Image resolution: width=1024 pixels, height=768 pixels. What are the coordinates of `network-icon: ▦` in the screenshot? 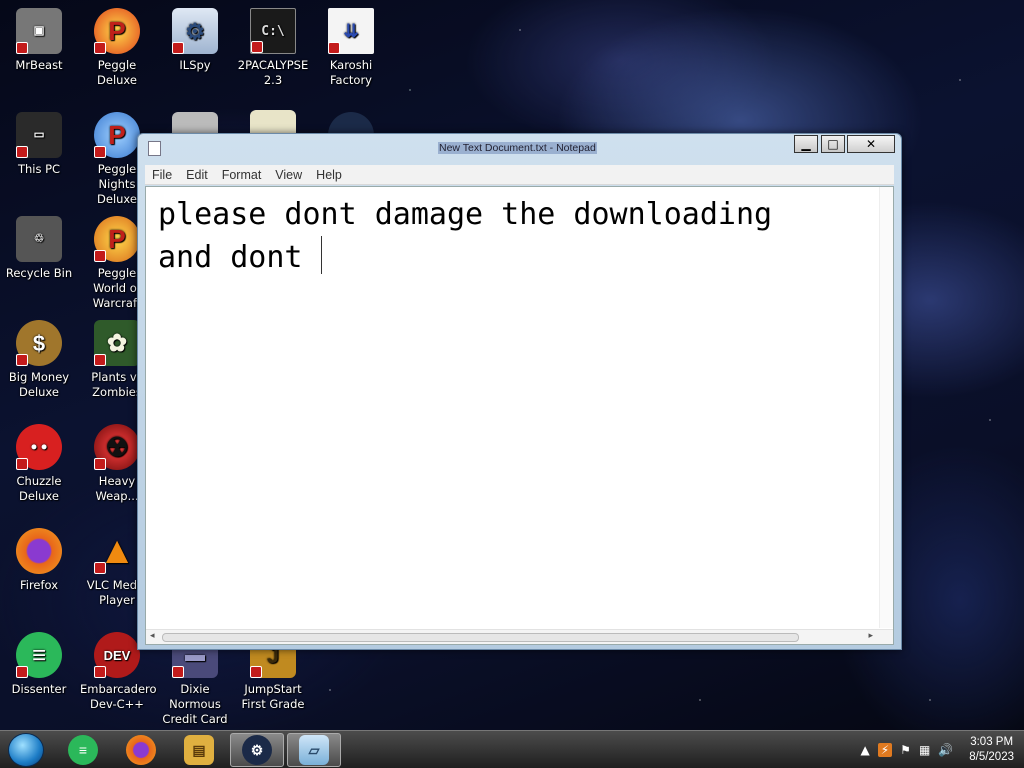 It's located at (924, 750).